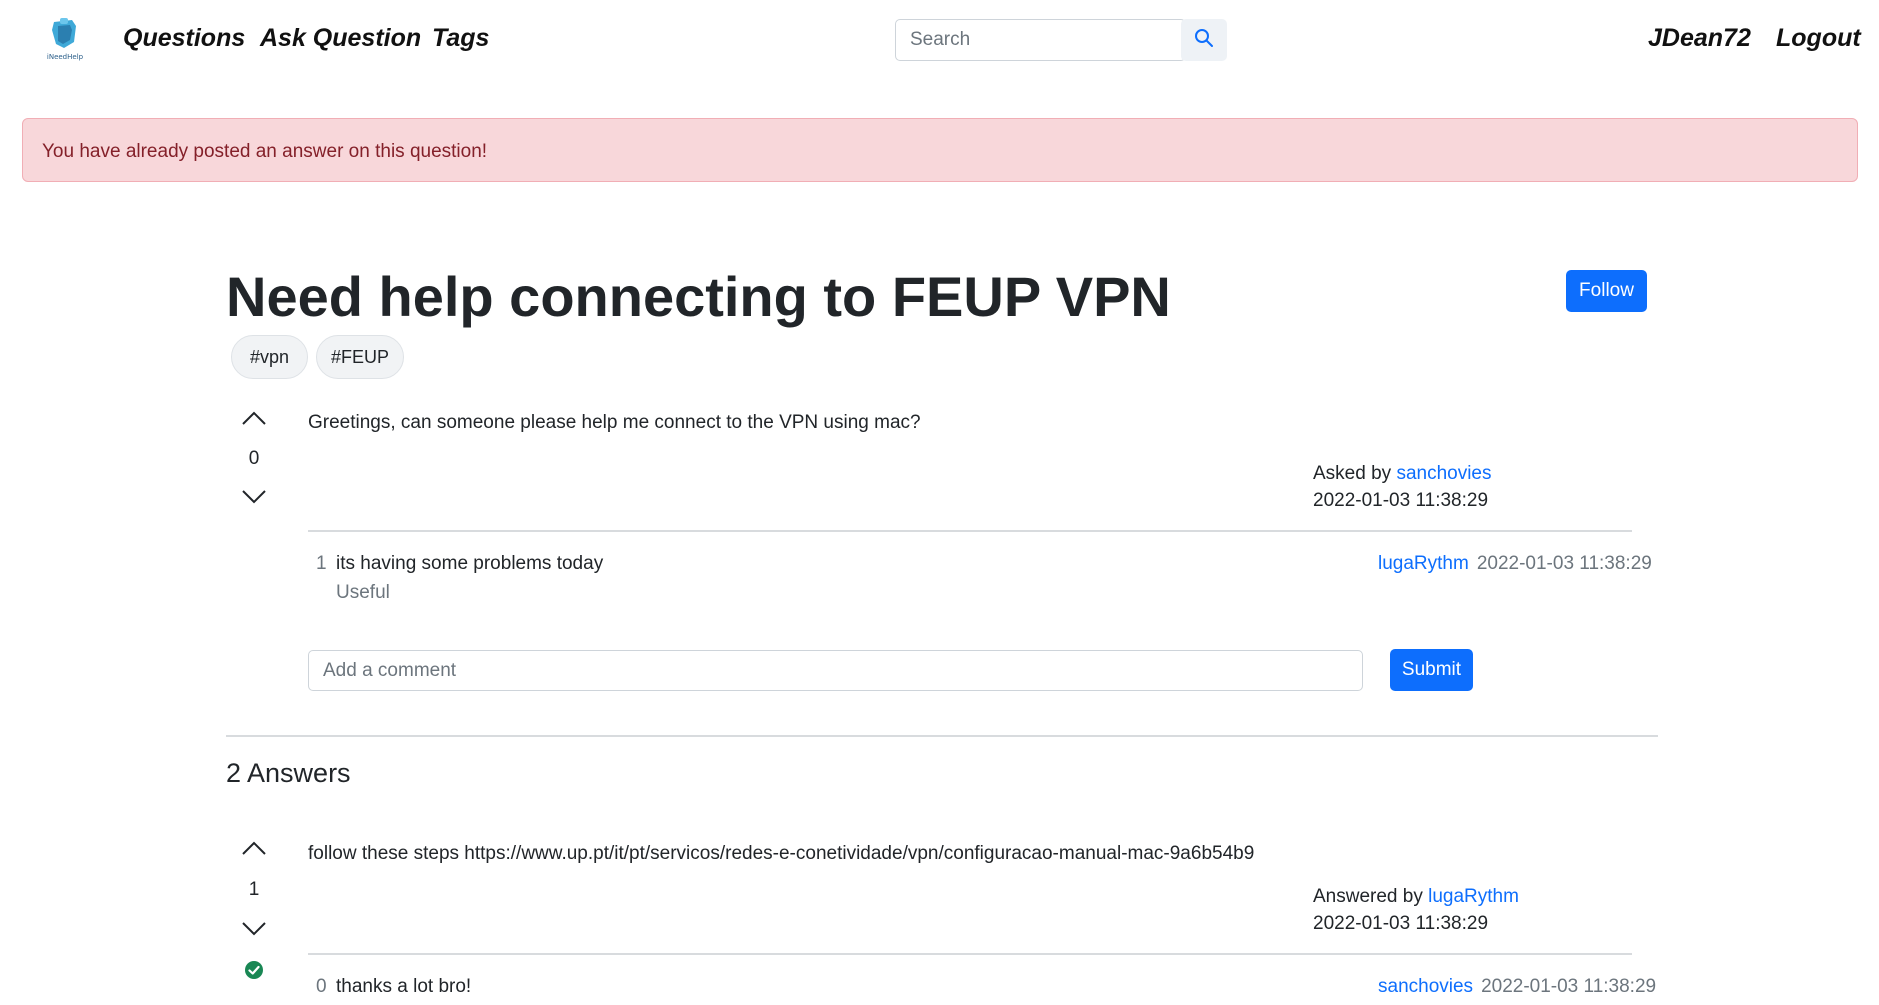 Image resolution: width=1879 pixels, height=1005 pixels. Describe the element at coordinates (1818, 38) in the screenshot. I see `nav-logout: Logout` at that location.